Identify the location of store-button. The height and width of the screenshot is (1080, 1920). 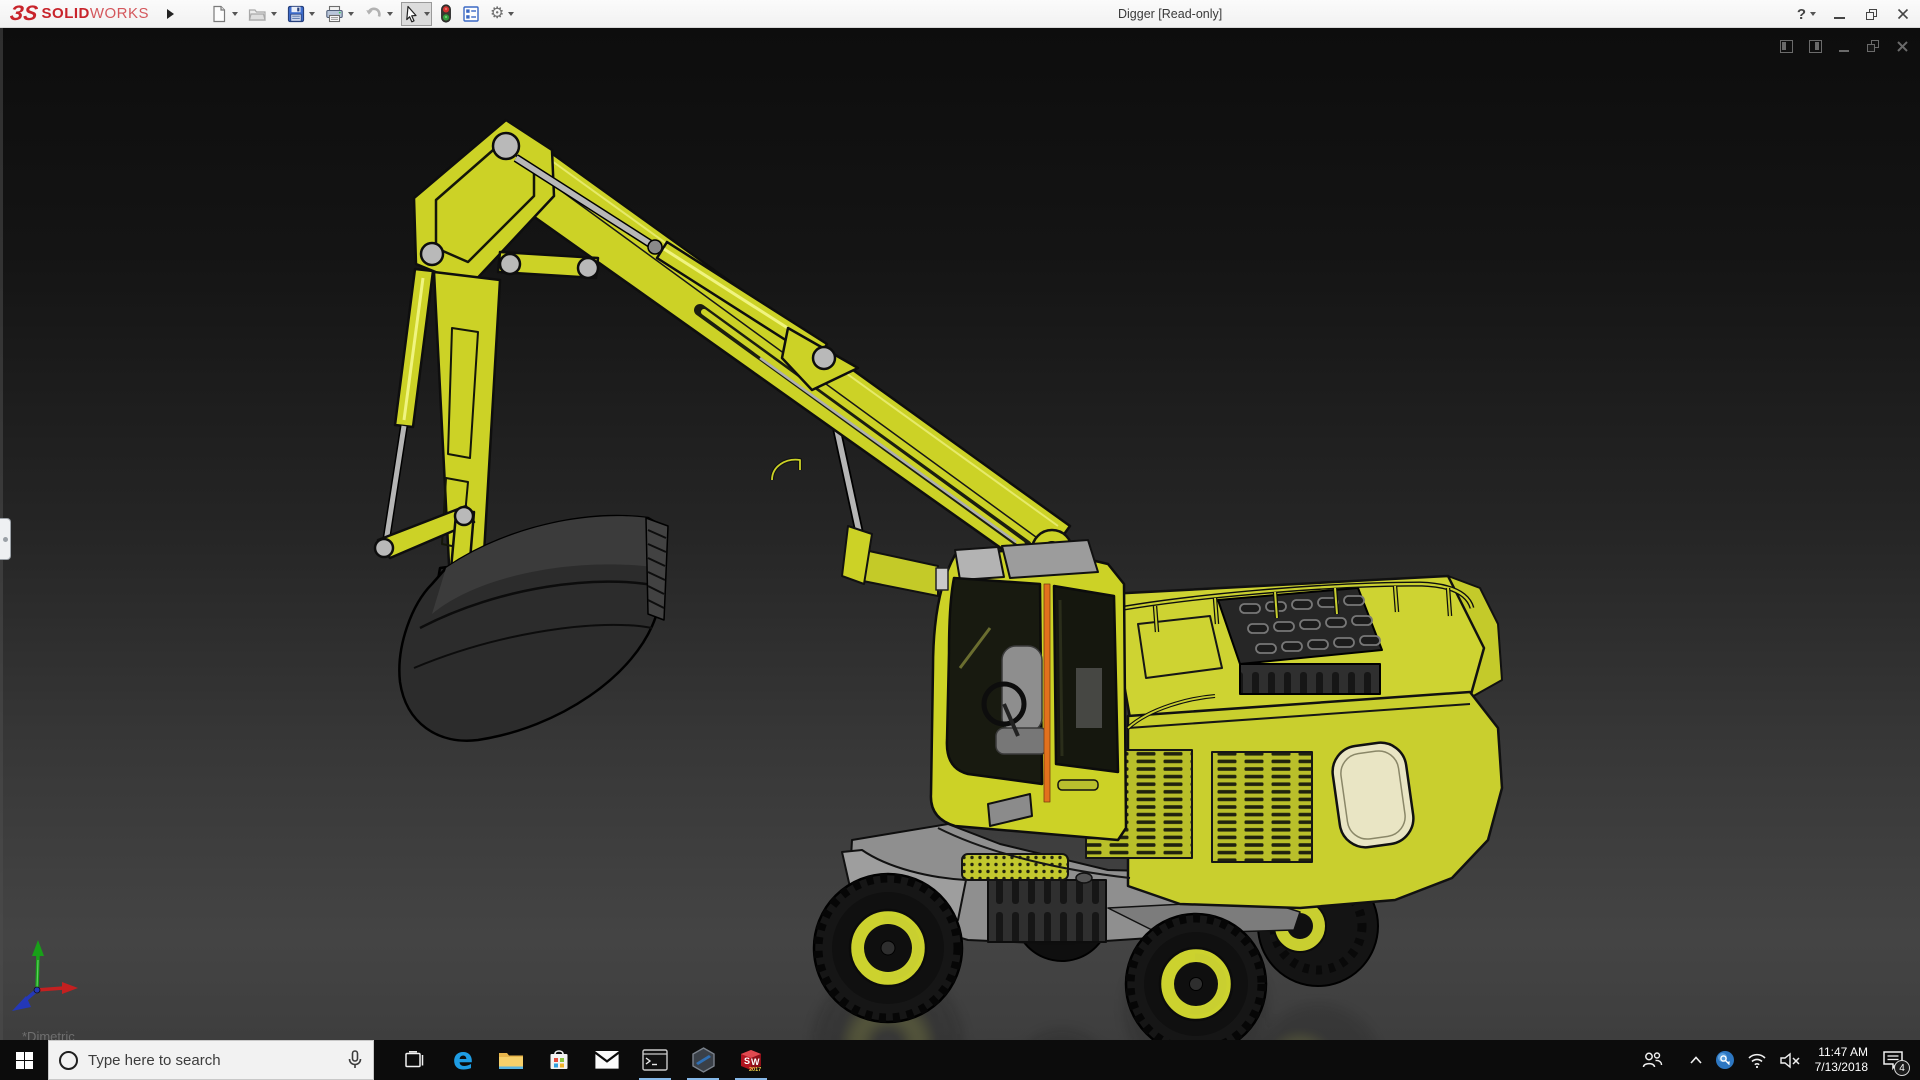
(559, 1060).